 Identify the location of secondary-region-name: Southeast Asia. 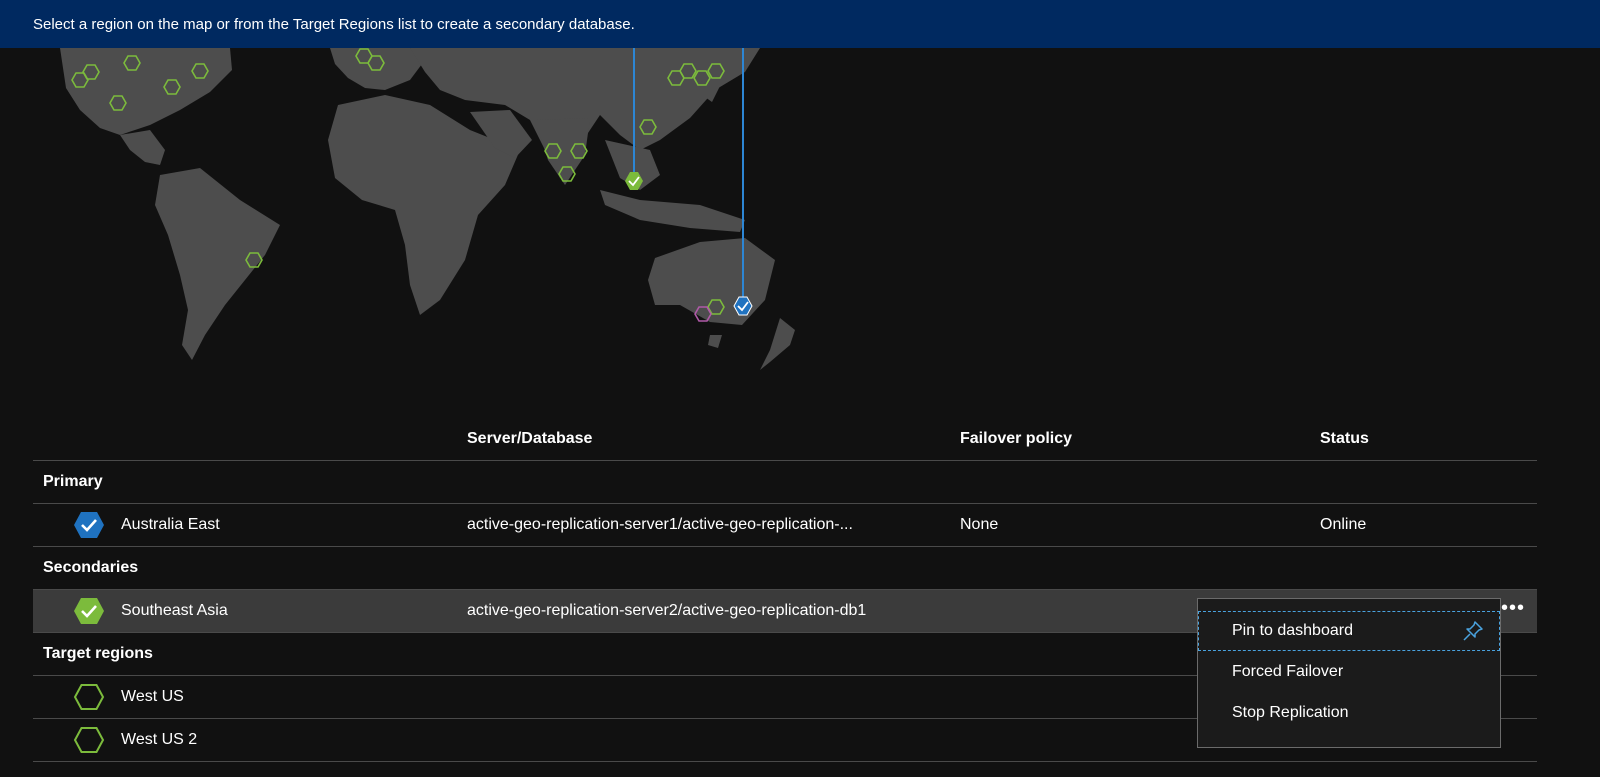
(174, 610).